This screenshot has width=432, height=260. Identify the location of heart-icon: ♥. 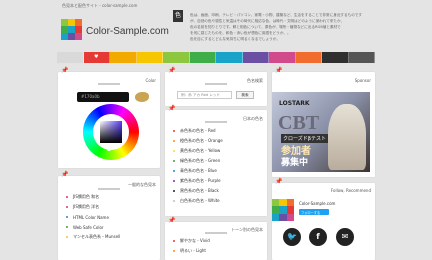
(96, 57).